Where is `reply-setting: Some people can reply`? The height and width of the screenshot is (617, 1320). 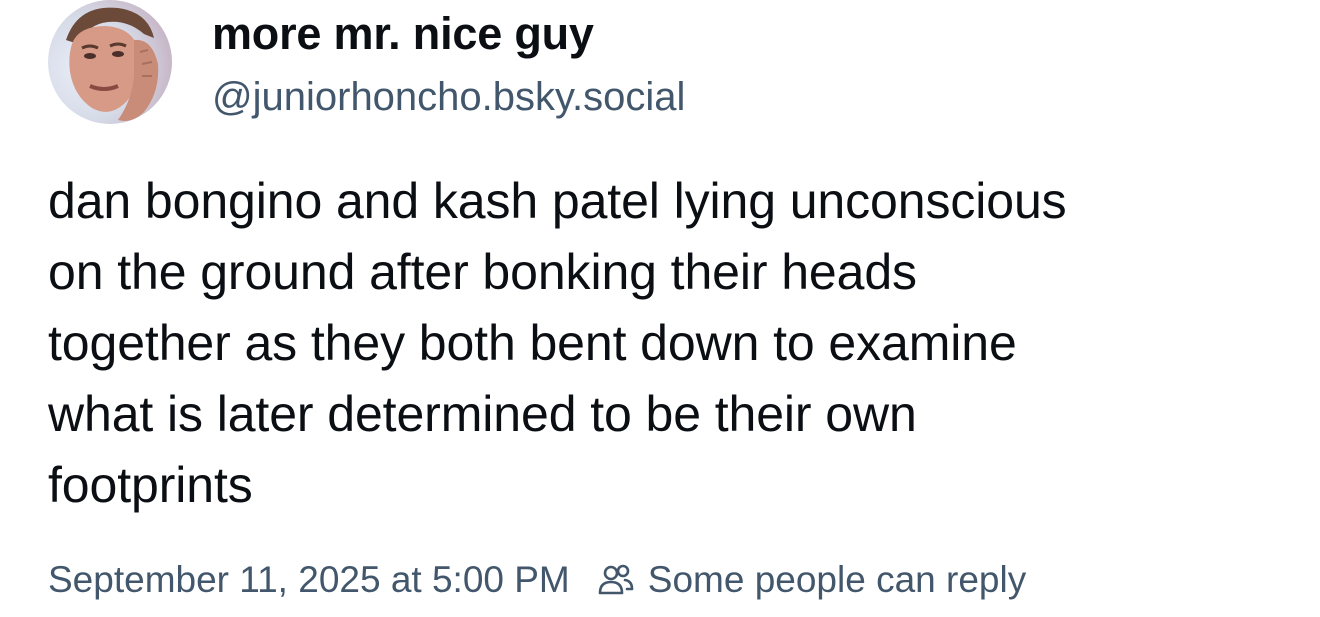
reply-setting: Some people can reply is located at coordinates (812, 580).